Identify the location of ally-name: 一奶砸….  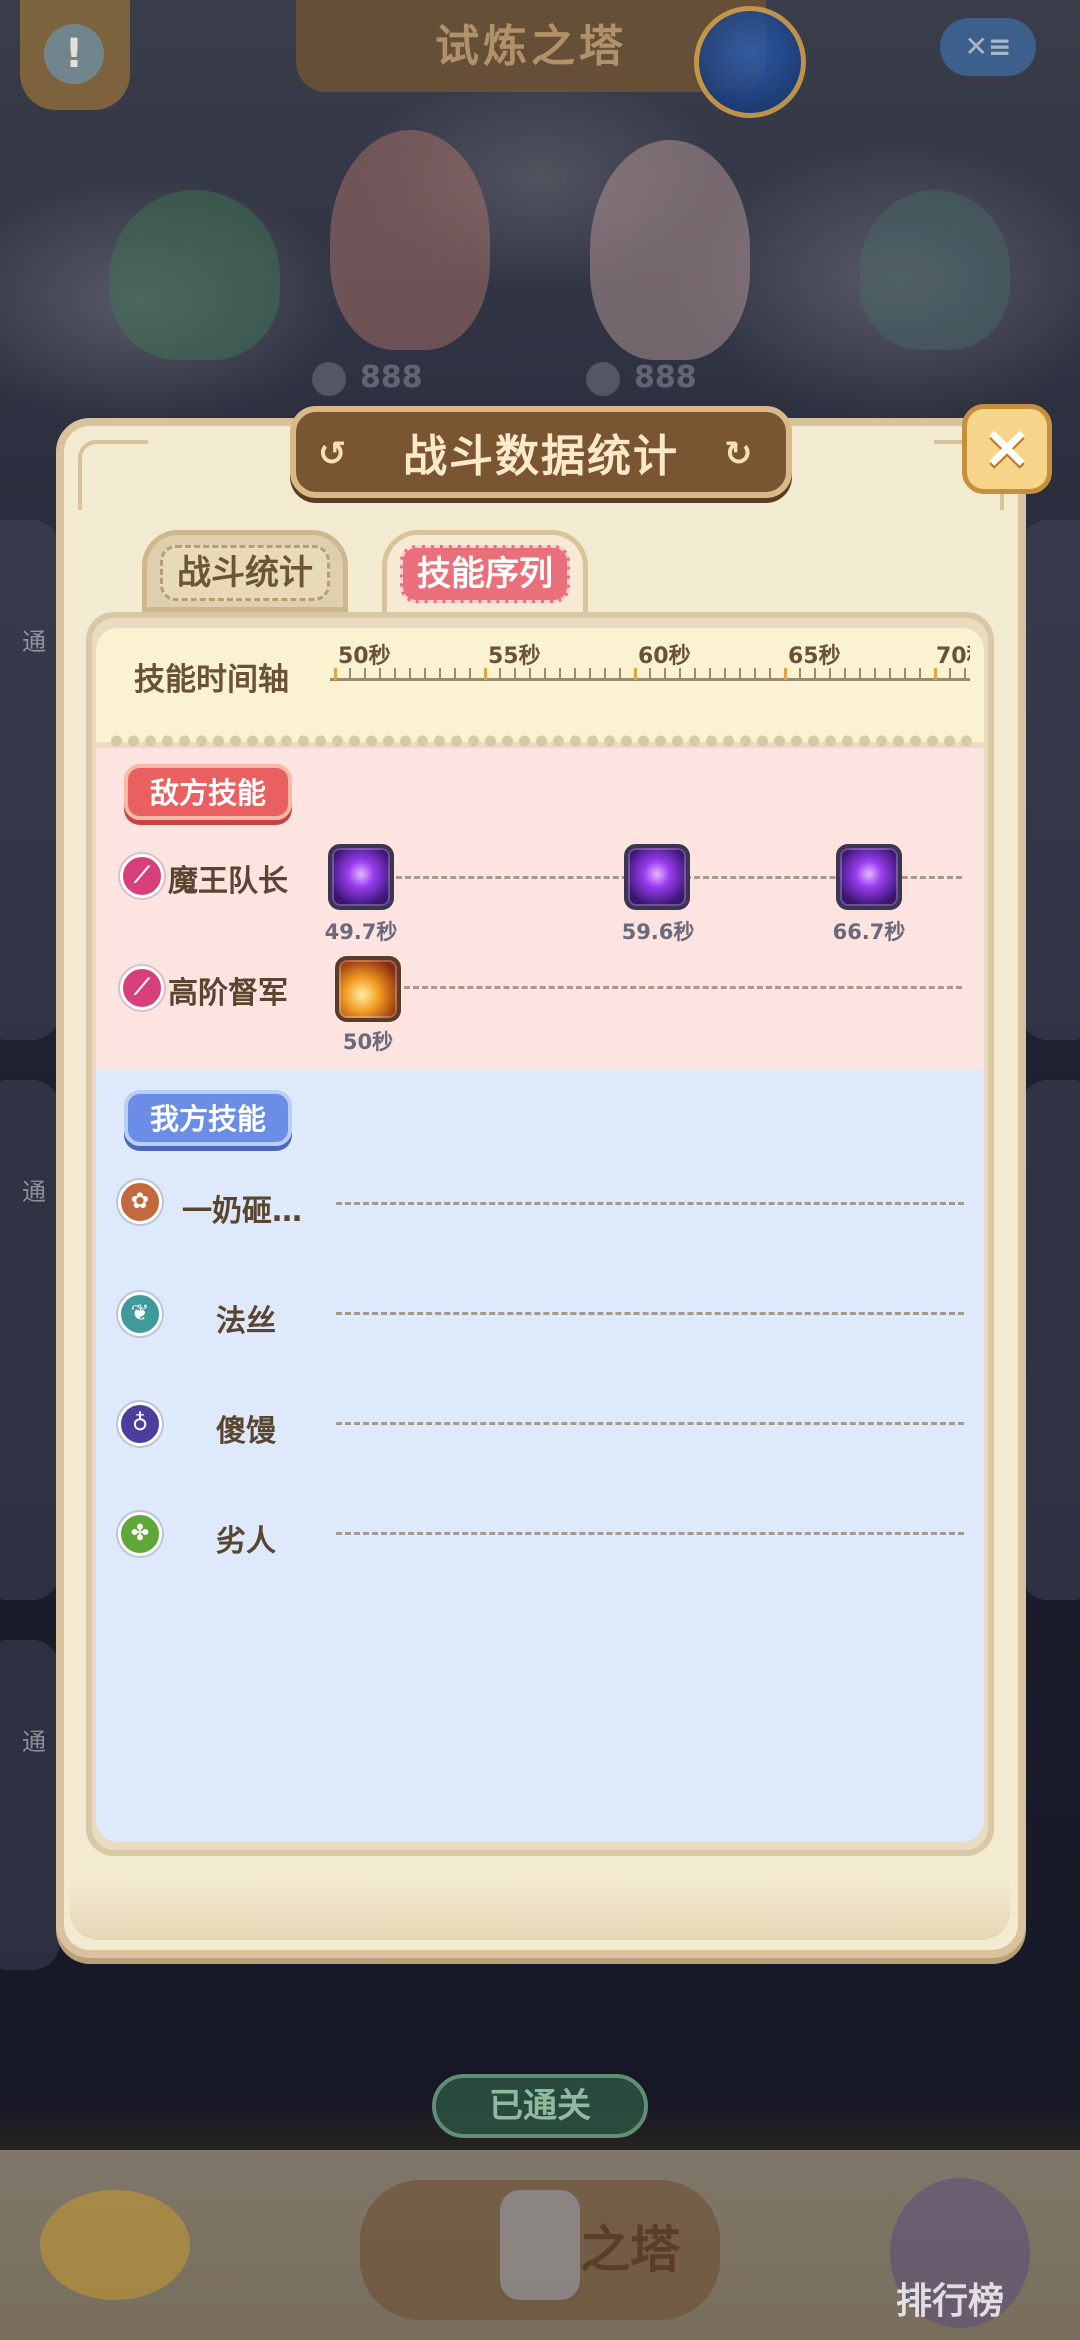
(242, 1211).